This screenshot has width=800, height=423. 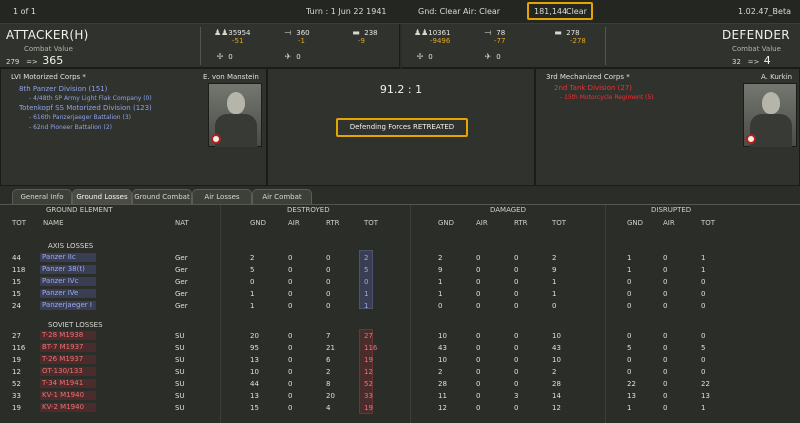 I want to click on attacker-commander-name: E. von Manstein, so click(x=231, y=77).